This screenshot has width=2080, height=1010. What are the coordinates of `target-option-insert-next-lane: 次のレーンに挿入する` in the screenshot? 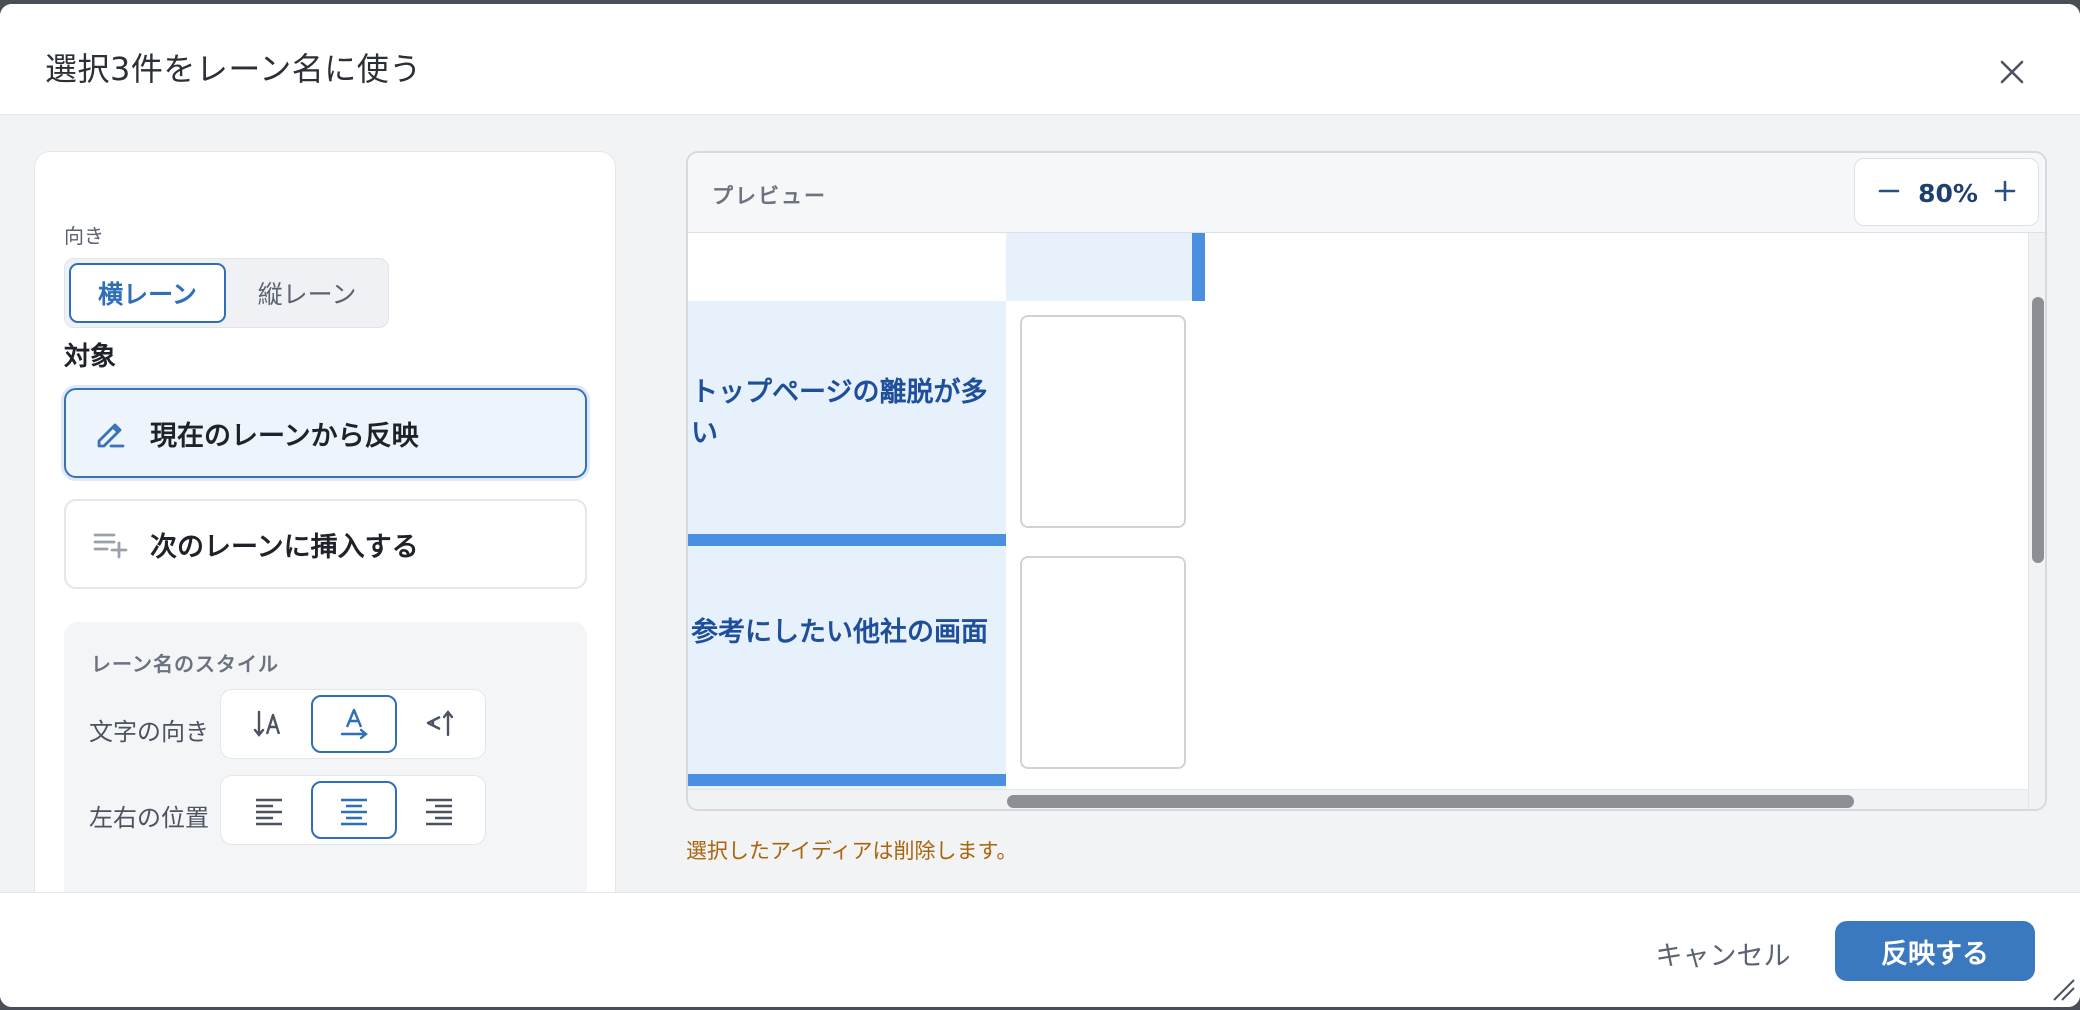 It's located at (325, 544).